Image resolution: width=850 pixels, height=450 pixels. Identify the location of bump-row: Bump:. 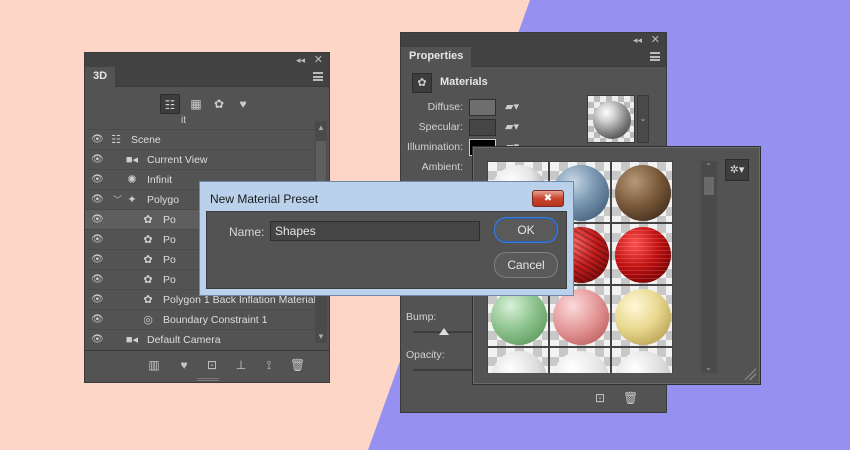
(421, 318).